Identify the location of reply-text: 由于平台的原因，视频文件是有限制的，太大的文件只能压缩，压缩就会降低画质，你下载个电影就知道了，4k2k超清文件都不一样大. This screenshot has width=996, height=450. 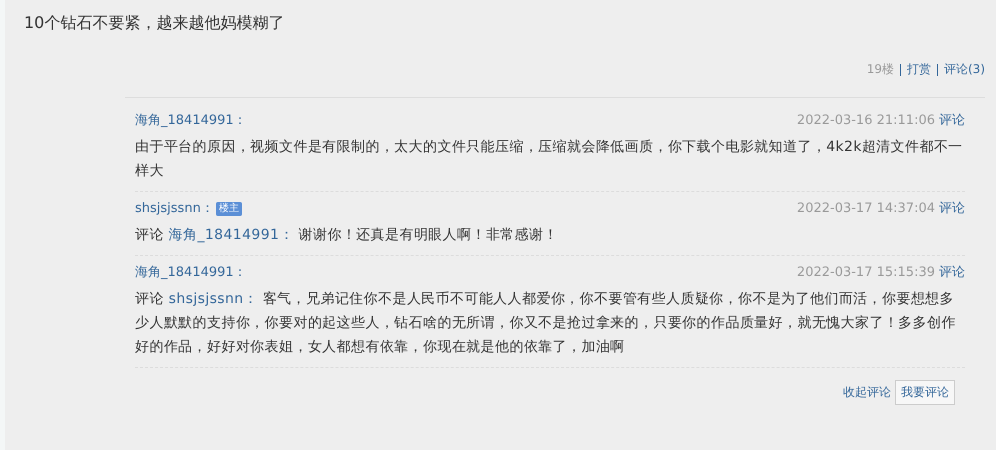
(549, 159).